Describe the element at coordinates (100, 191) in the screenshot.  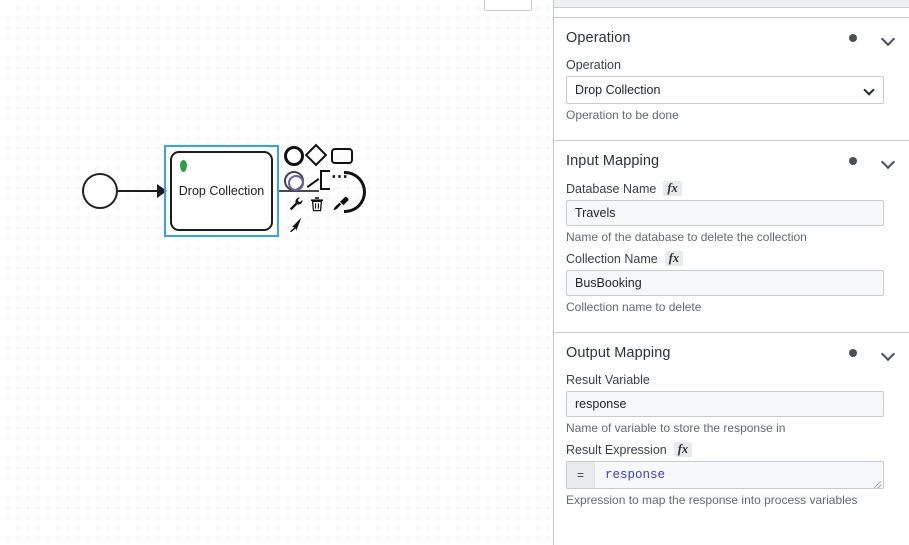
I see `start-event-shape` at that location.